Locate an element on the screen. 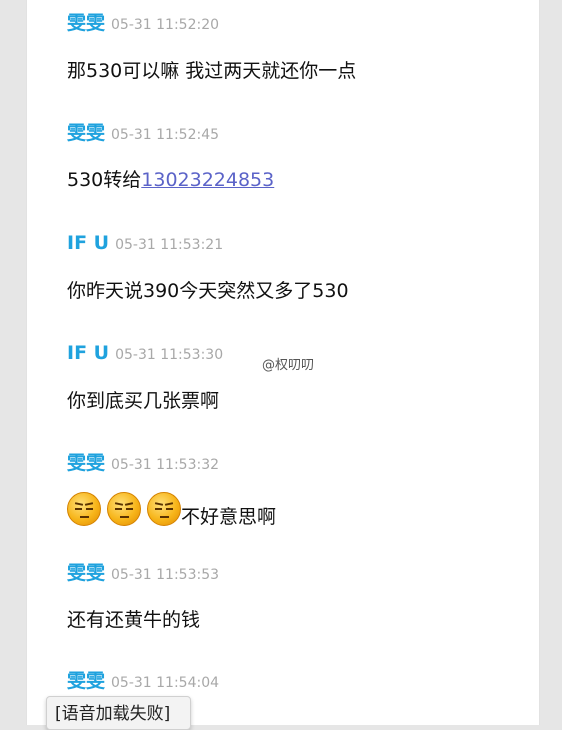 The height and width of the screenshot is (730, 562). message-time: 05-31 11:53:53 is located at coordinates (165, 575).